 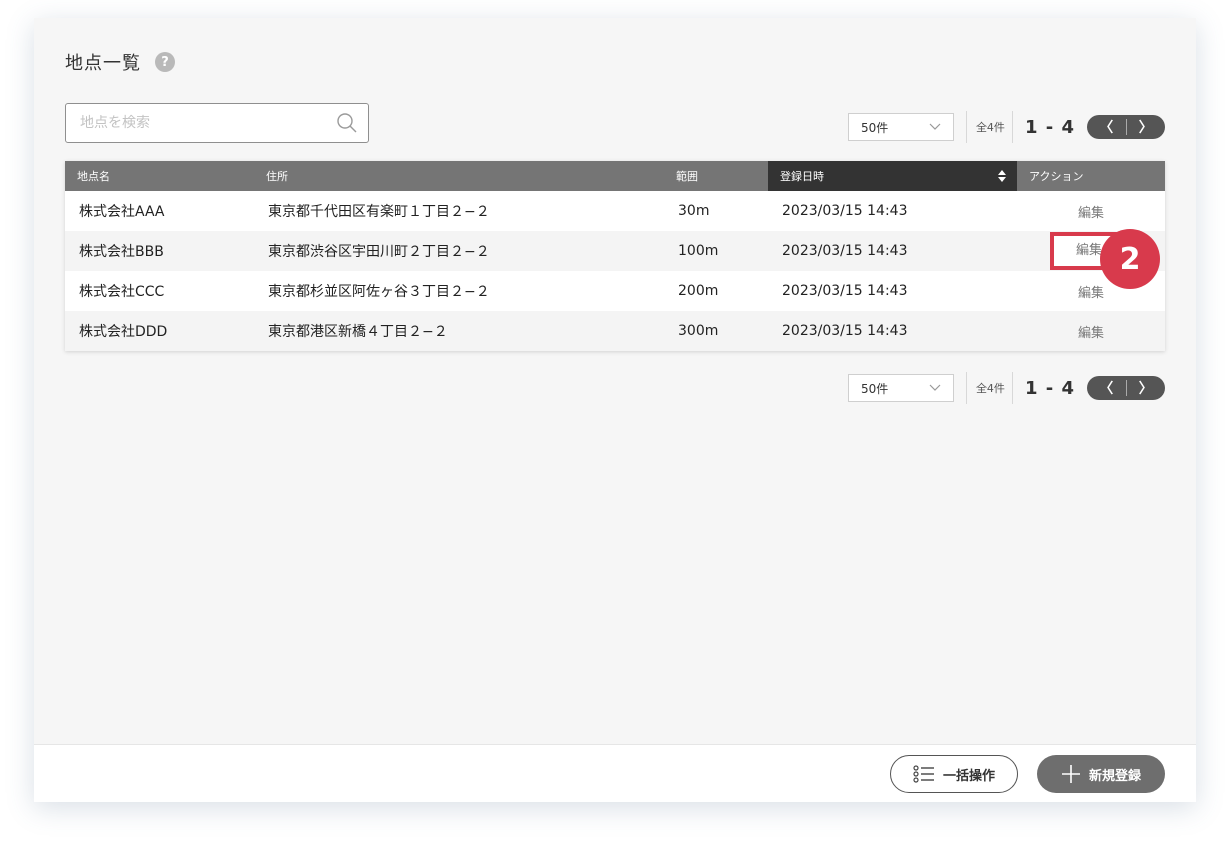 I want to click on cell-range: 300m, so click(x=716, y=331).